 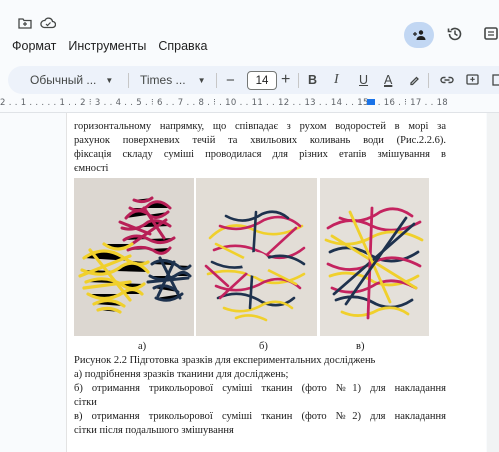 What do you see at coordinates (48, 24) in the screenshot?
I see `cloud-saved-icon` at bounding box center [48, 24].